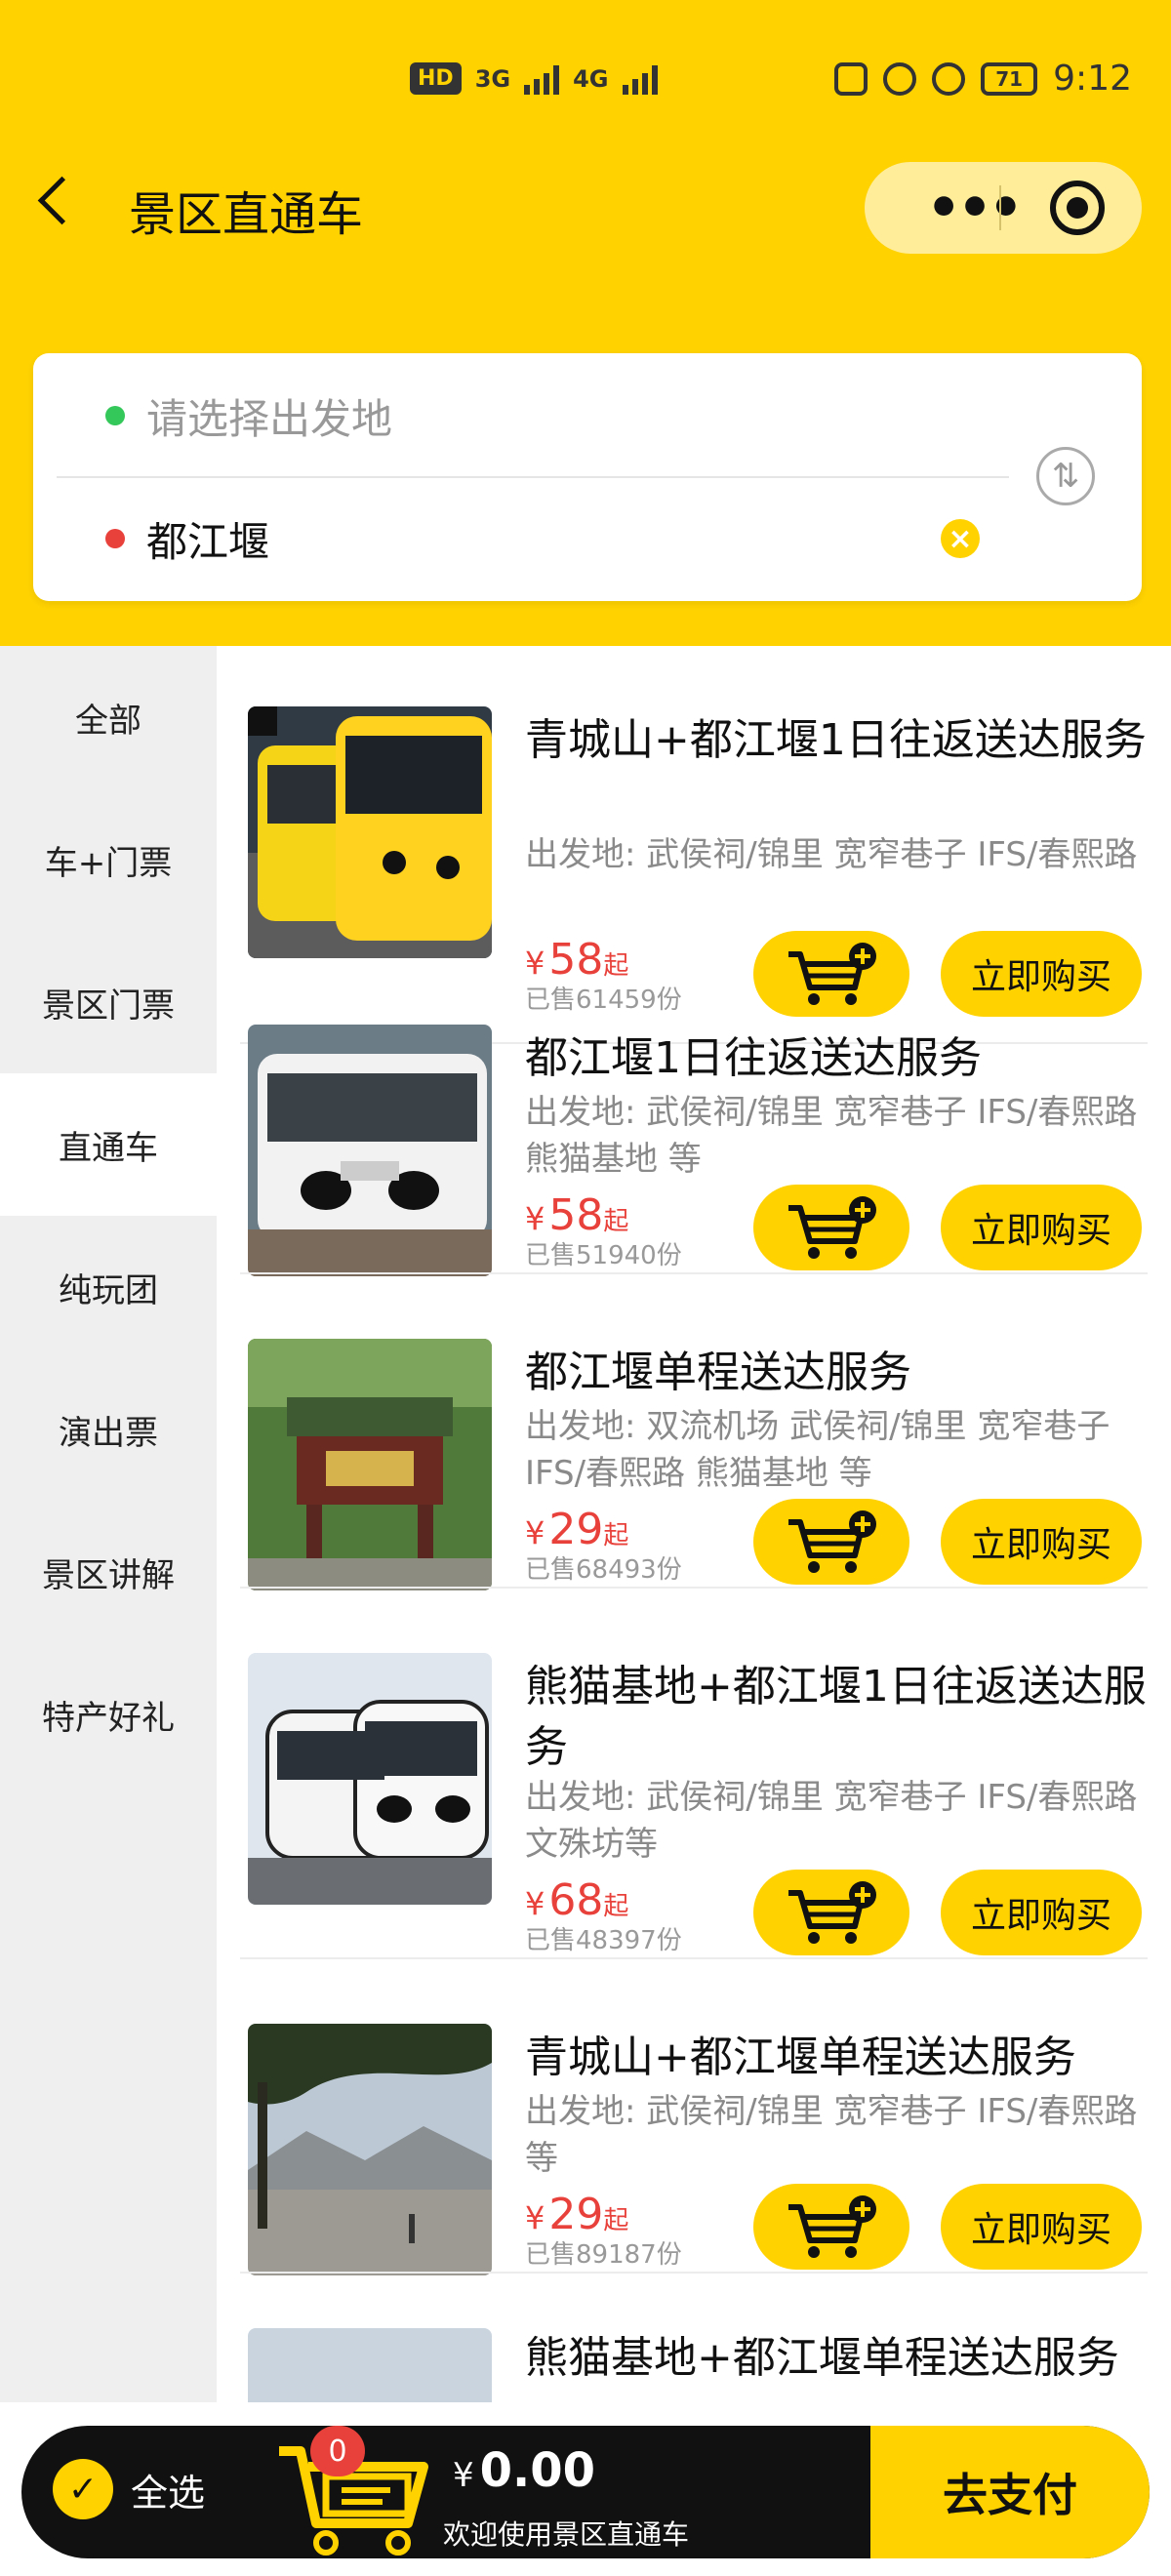 Image resolution: width=1171 pixels, height=2576 pixels. I want to click on cart-count-badge: 0, so click(337, 2451).